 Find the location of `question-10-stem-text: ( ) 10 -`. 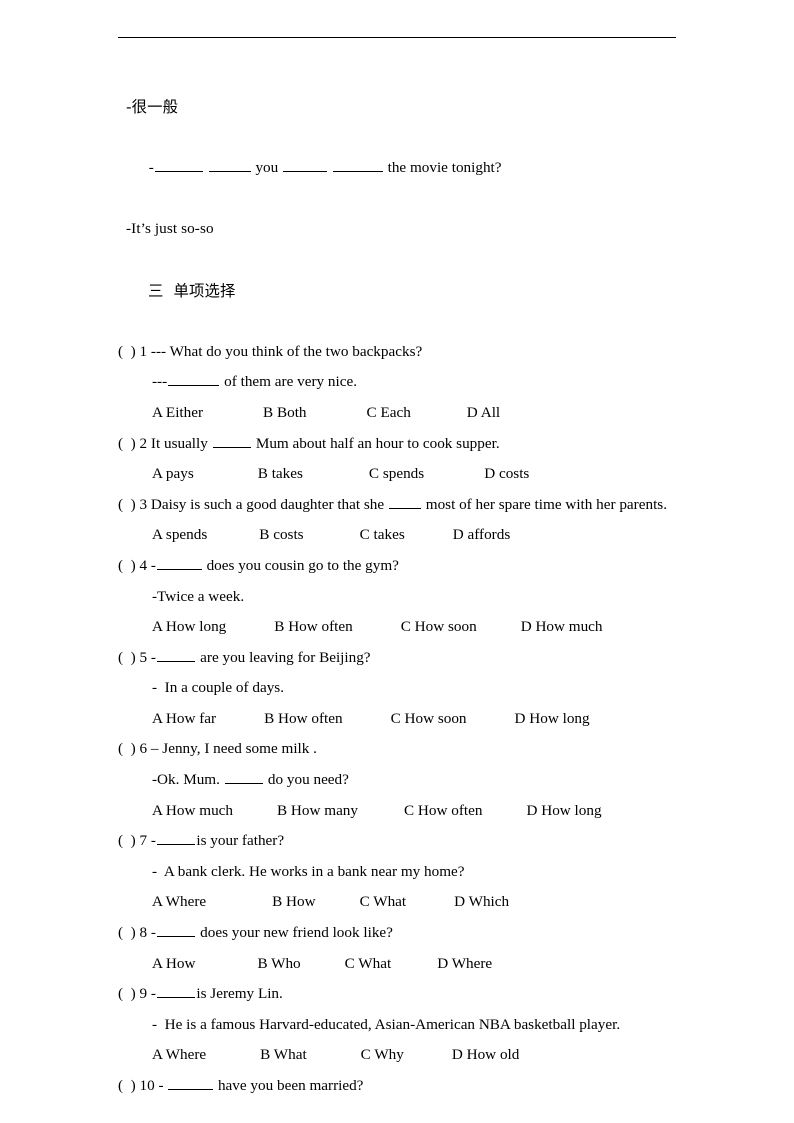

question-10-stem-text: ( ) 10 - is located at coordinates (143, 1085).